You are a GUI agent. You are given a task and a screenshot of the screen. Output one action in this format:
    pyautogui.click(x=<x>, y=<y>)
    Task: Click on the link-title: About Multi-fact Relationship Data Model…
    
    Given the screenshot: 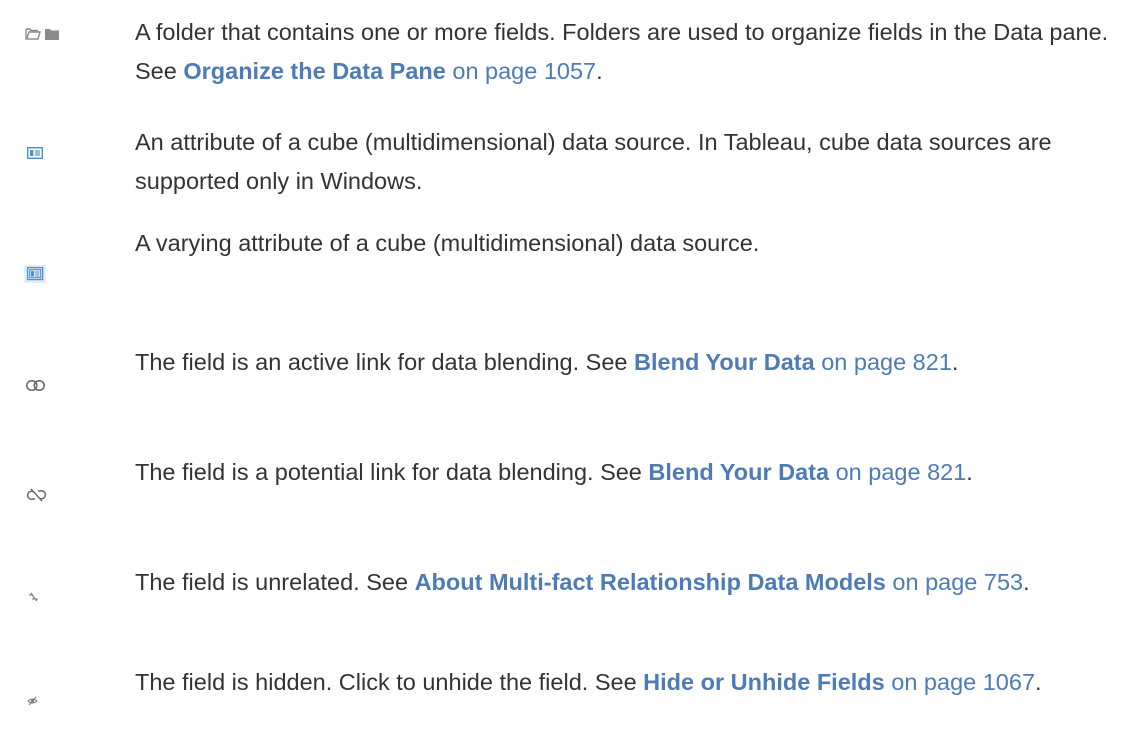 What is the action you would take?
    pyautogui.click(x=650, y=582)
    